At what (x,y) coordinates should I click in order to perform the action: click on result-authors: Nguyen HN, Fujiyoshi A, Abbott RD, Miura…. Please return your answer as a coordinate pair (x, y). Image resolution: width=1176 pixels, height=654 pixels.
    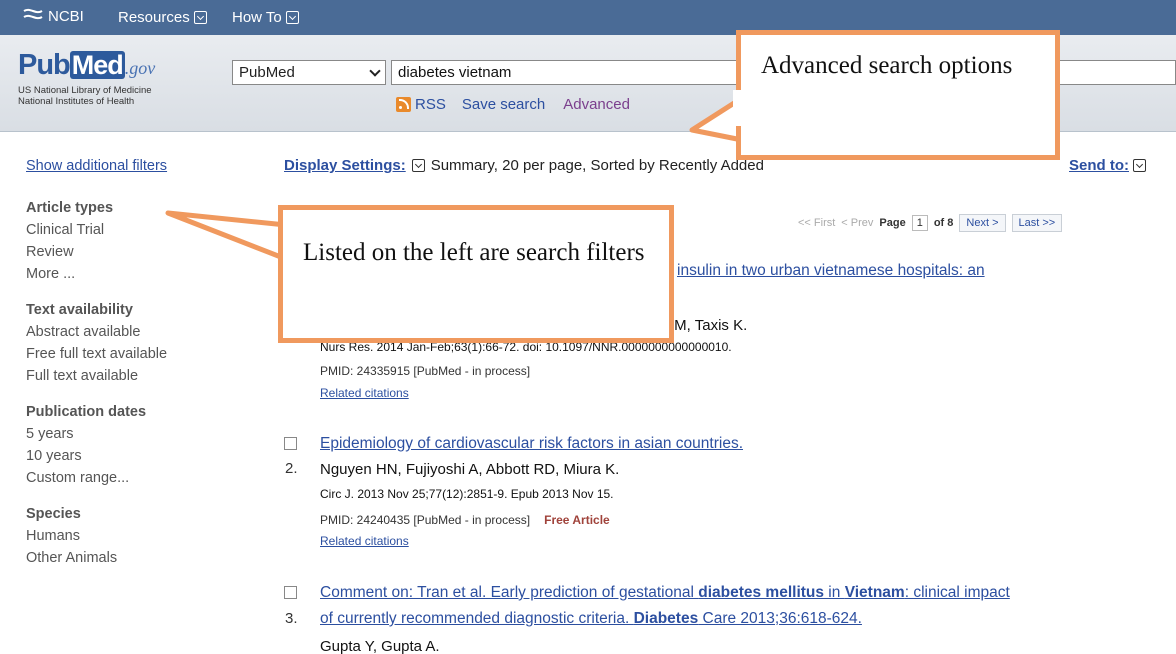
    Looking at the image, I should click on (470, 469).